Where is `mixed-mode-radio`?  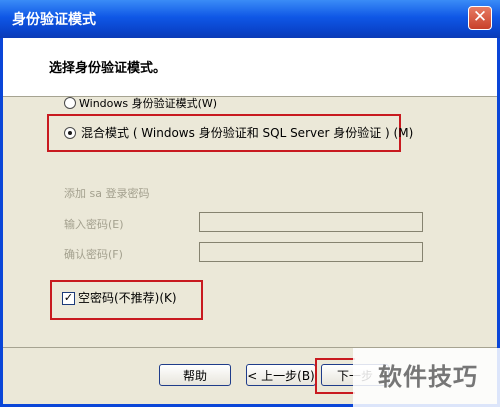 mixed-mode-radio is located at coordinates (70, 133).